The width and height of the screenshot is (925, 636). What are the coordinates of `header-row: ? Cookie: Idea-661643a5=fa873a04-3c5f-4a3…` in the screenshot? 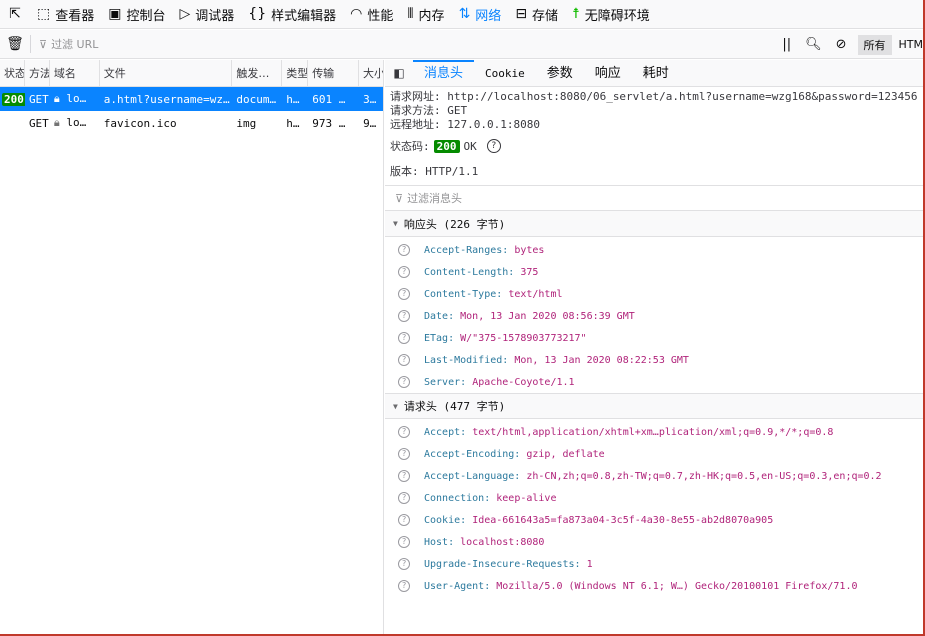 It's located at (654, 520).